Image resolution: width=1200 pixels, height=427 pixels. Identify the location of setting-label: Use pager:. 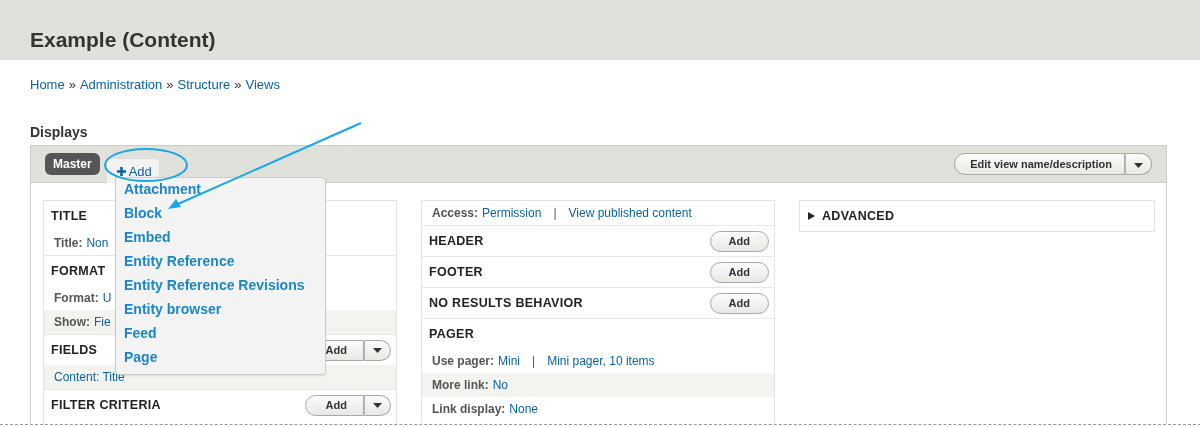
(463, 361).